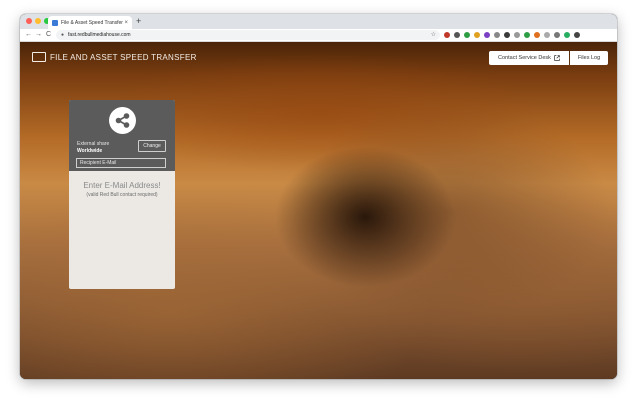 This screenshot has width=635, height=404. I want to click on files-log-button: Files Log, so click(589, 58).